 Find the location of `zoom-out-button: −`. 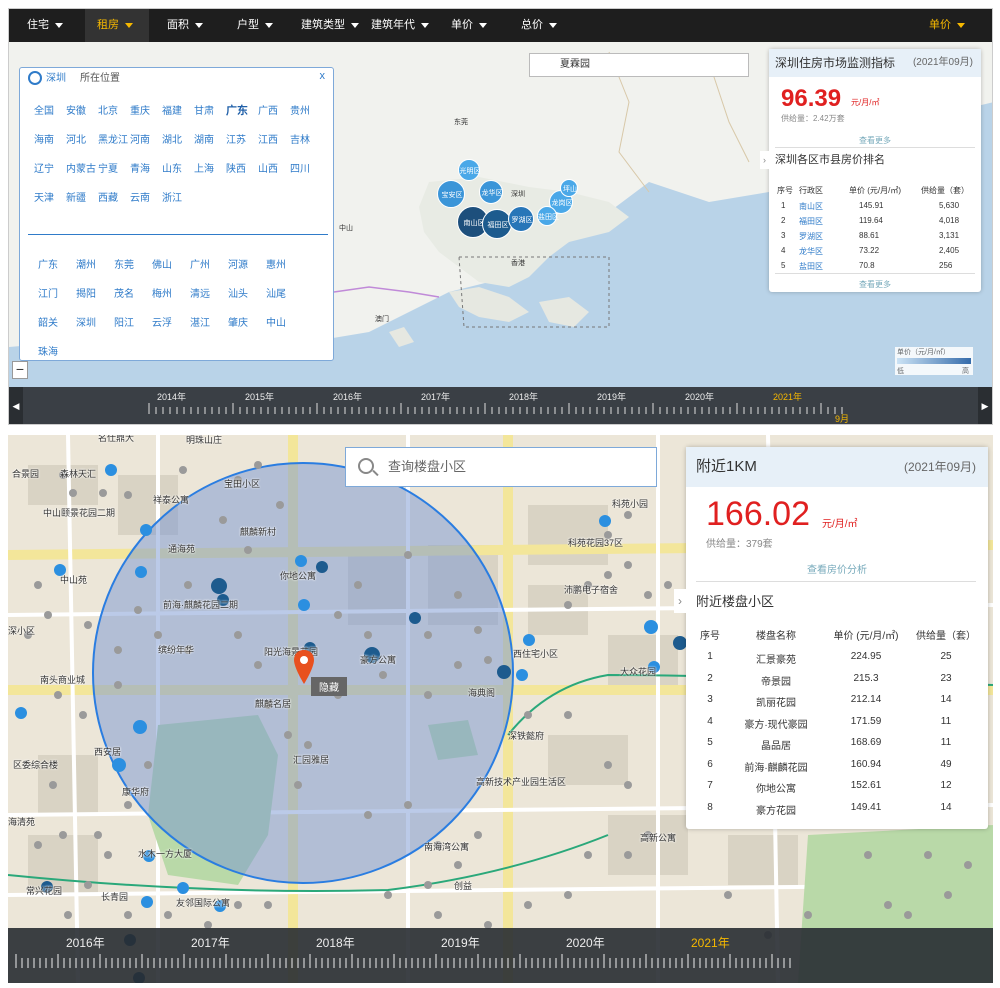

zoom-out-button: − is located at coordinates (20, 370).